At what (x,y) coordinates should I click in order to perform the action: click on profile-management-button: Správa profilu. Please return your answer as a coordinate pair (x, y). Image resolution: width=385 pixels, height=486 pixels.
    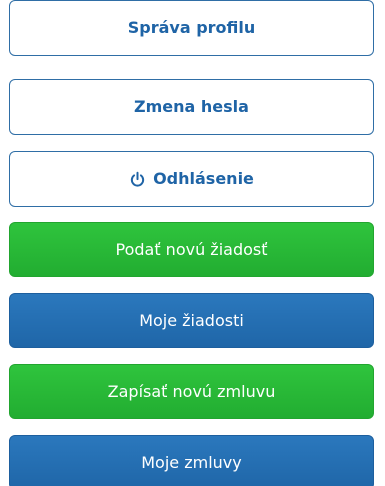
    Looking at the image, I should click on (191, 28).